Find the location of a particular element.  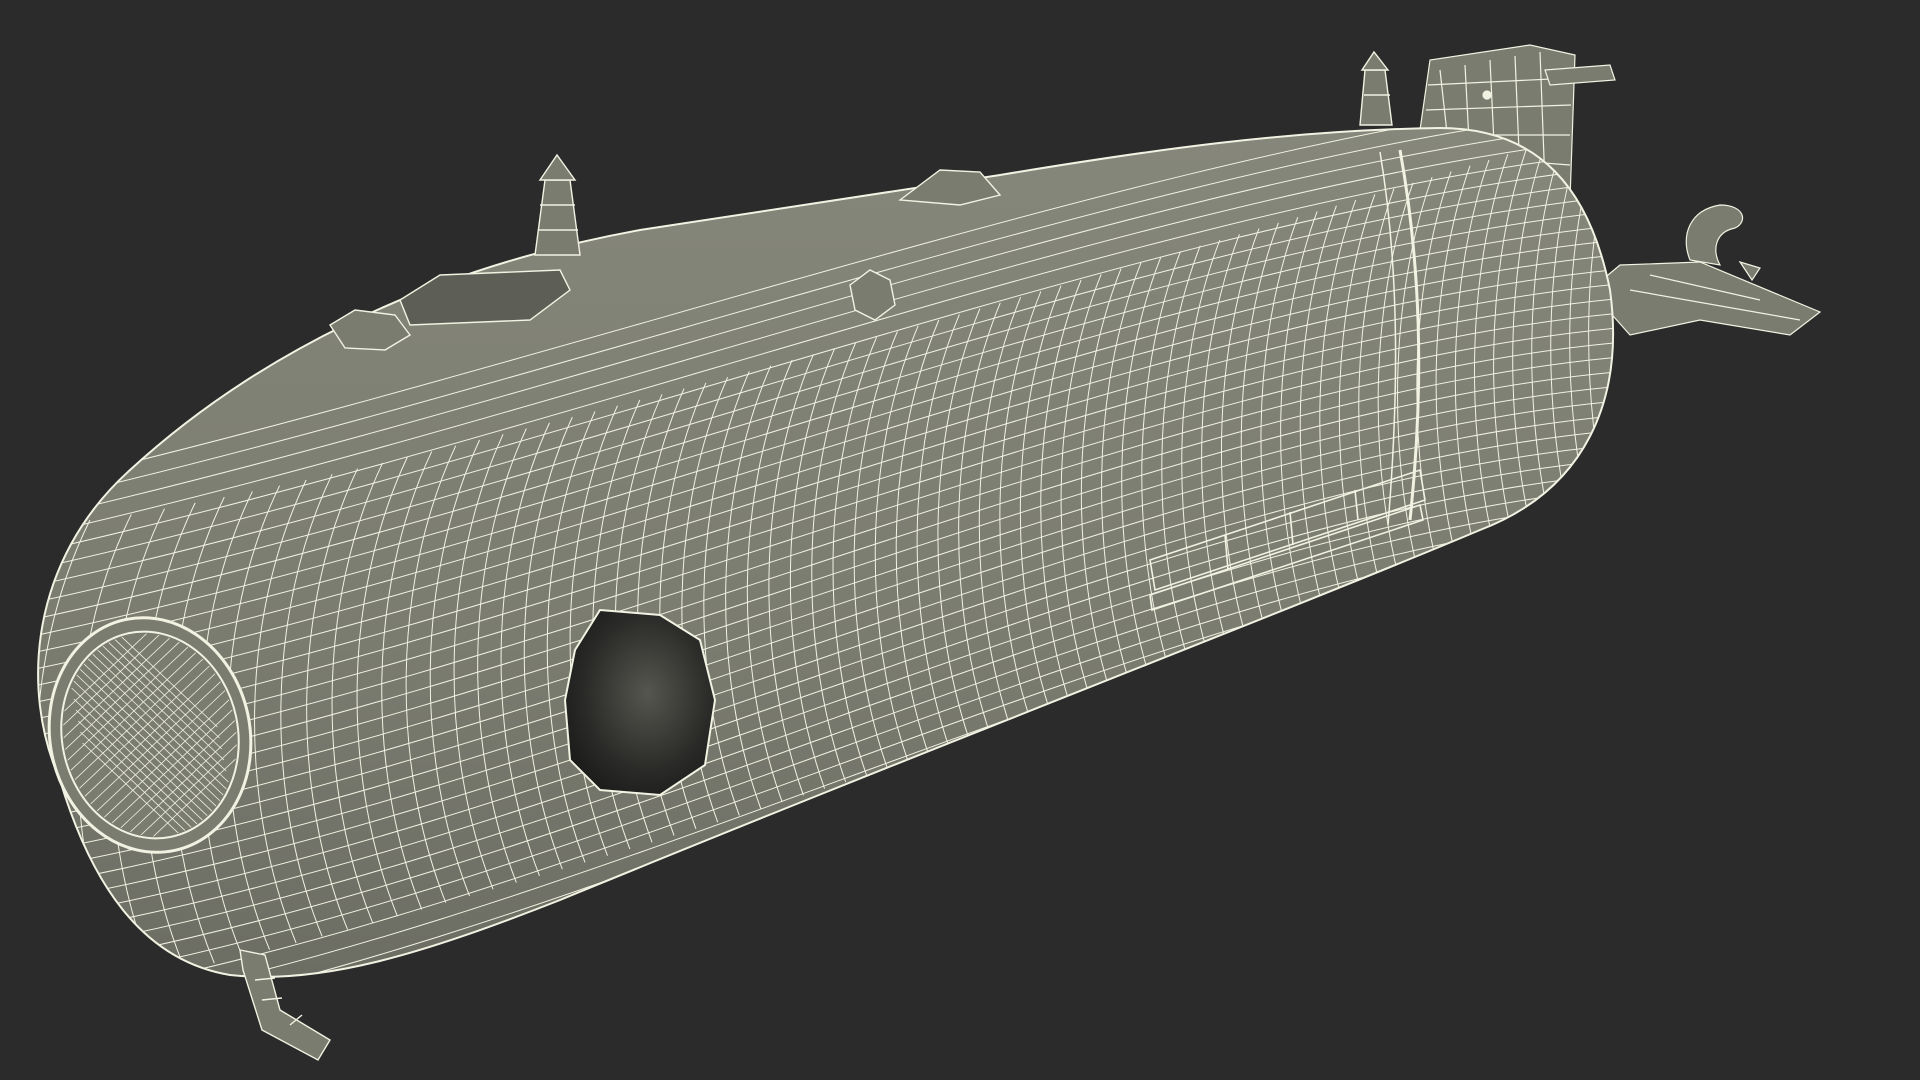

mast-rear is located at coordinates (1376, 88).